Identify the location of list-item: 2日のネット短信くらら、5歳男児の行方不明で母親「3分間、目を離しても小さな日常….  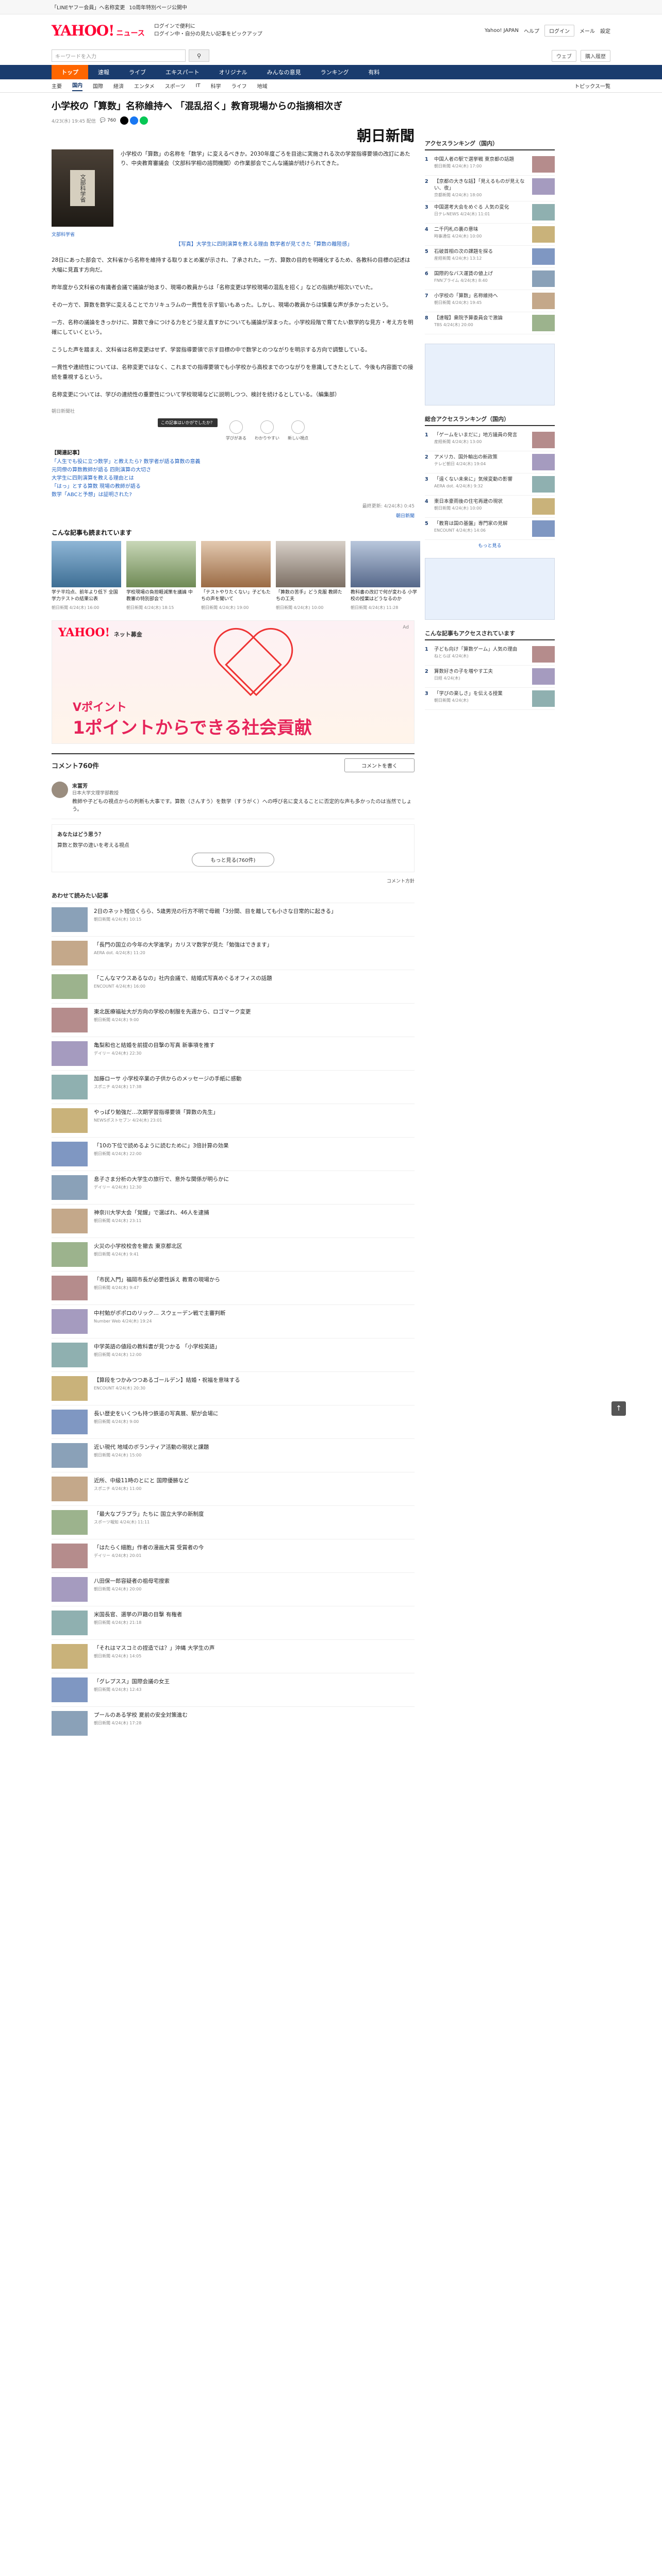
(233, 919).